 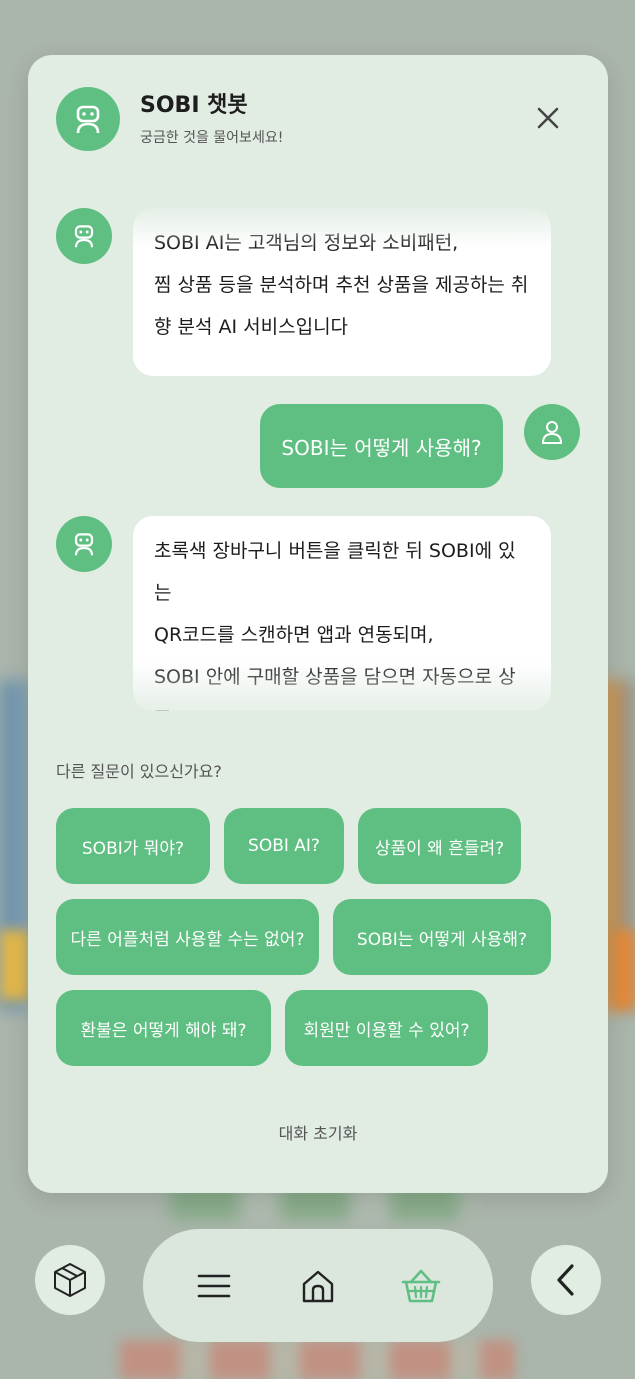 I want to click on suggestion-chip: 회원만 이용할 수 있어?, so click(x=386, y=1028).